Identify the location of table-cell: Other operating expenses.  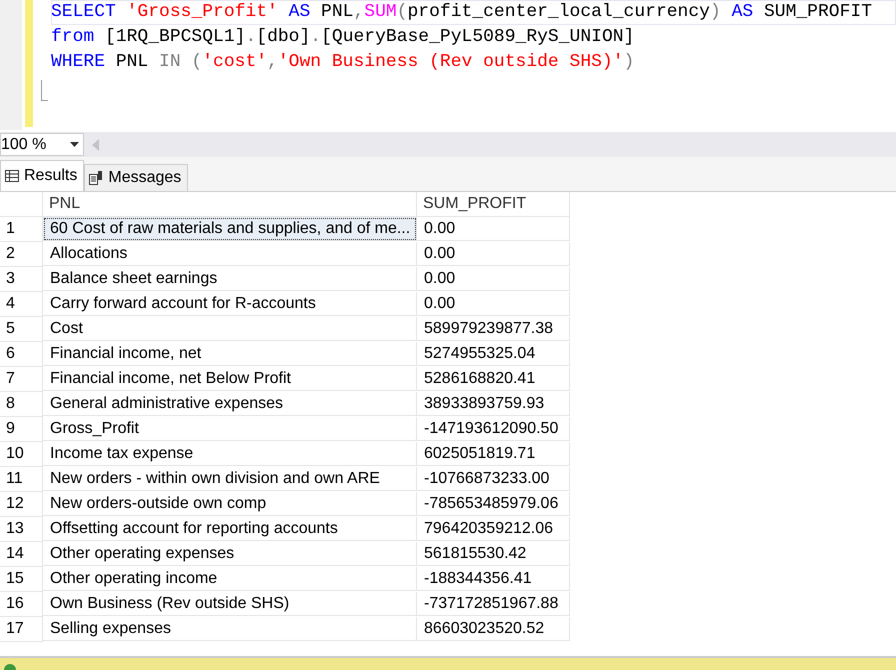
(230, 554).